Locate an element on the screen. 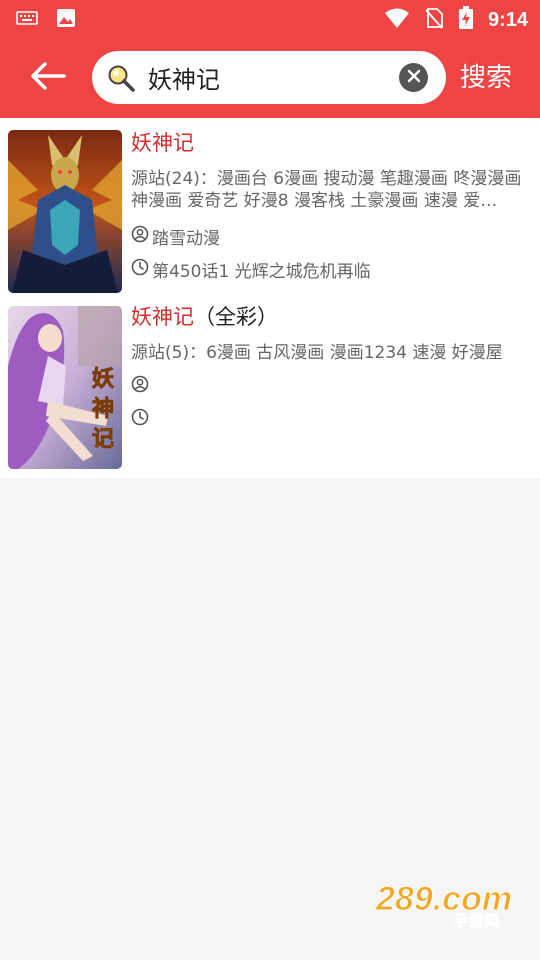  author-row is located at coordinates (329, 386).